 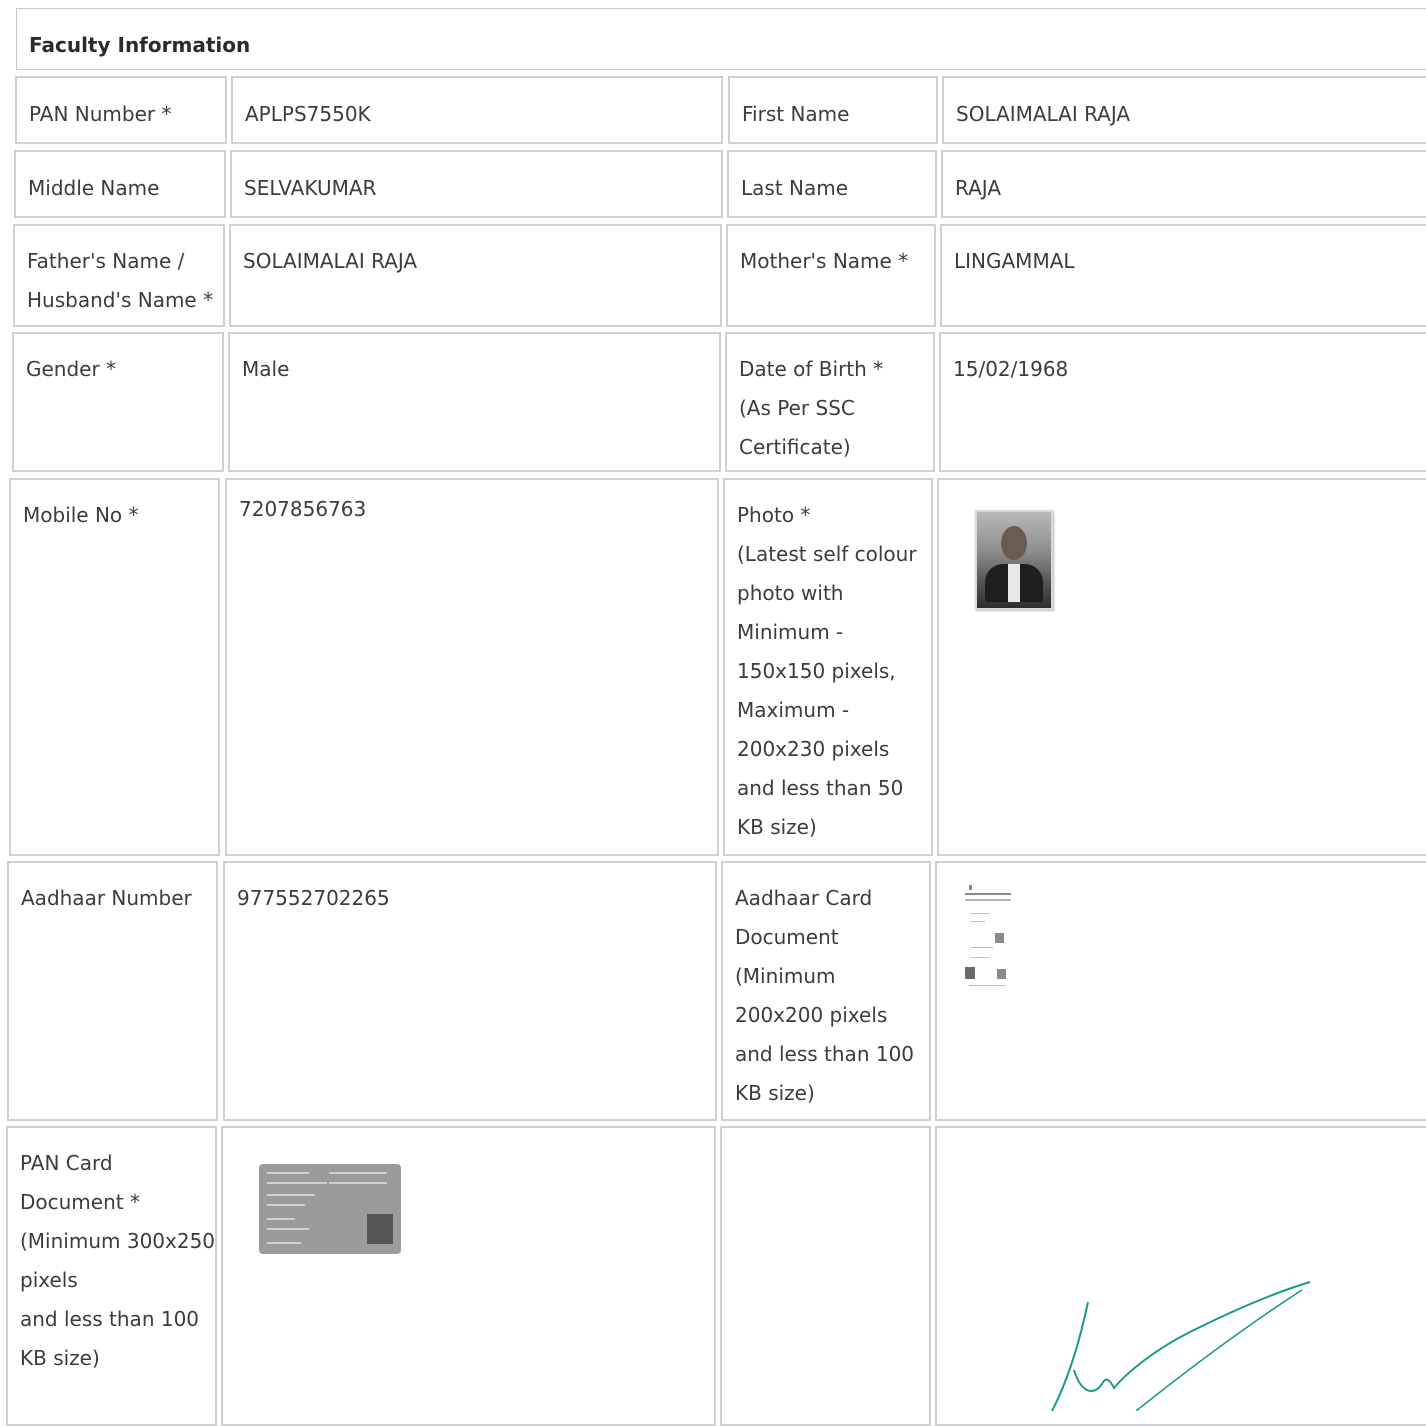 What do you see at coordinates (106, 261) in the screenshot?
I see `father-name-label-line: Father's Name /` at bounding box center [106, 261].